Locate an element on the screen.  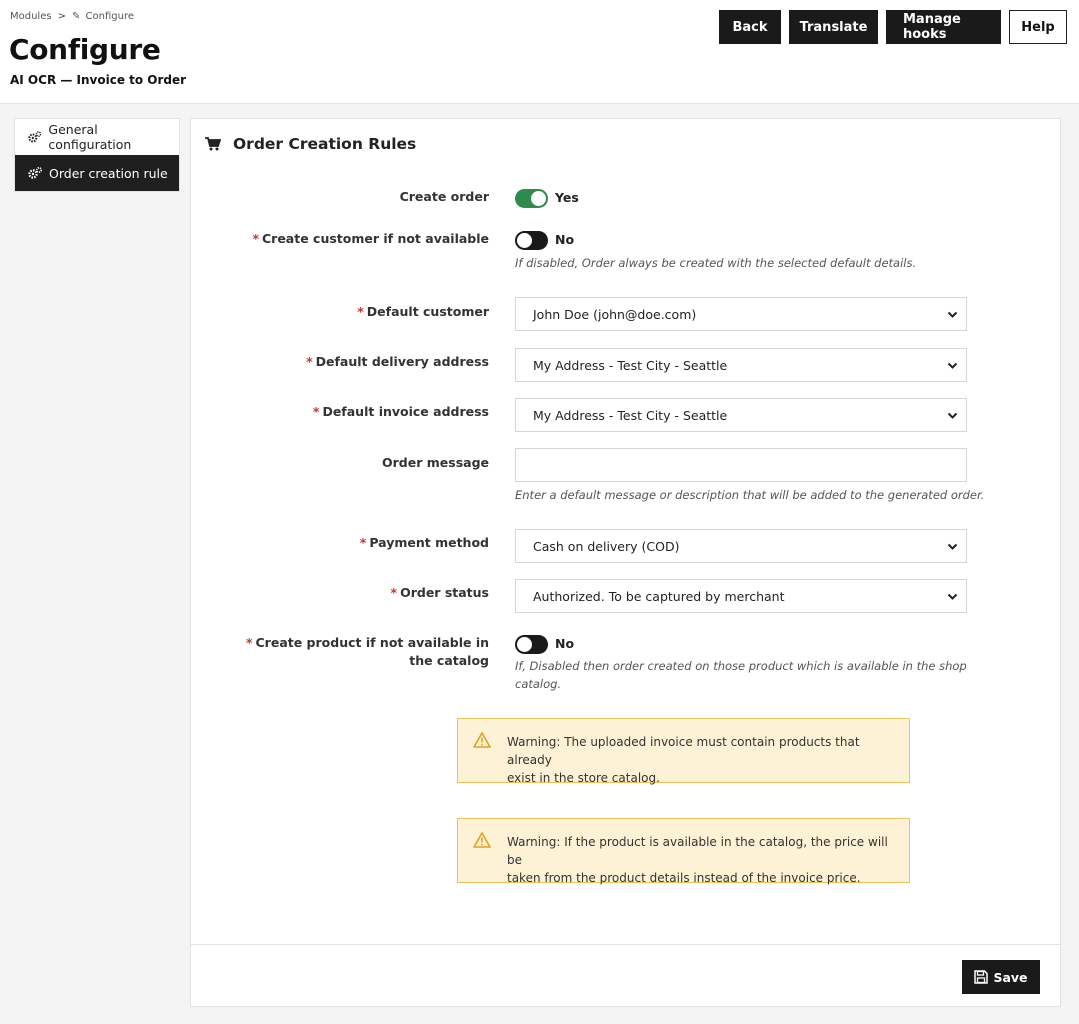
breadcrumb: Modules > ✎ Configure is located at coordinates (72, 16).